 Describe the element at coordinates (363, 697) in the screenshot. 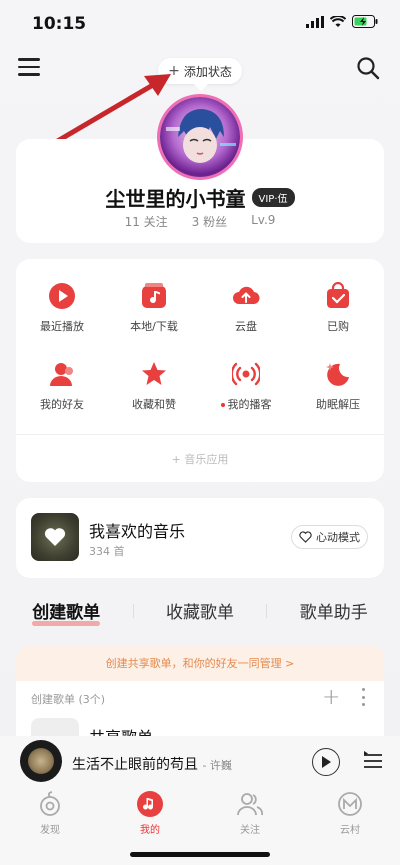

I see `more-icon` at that location.